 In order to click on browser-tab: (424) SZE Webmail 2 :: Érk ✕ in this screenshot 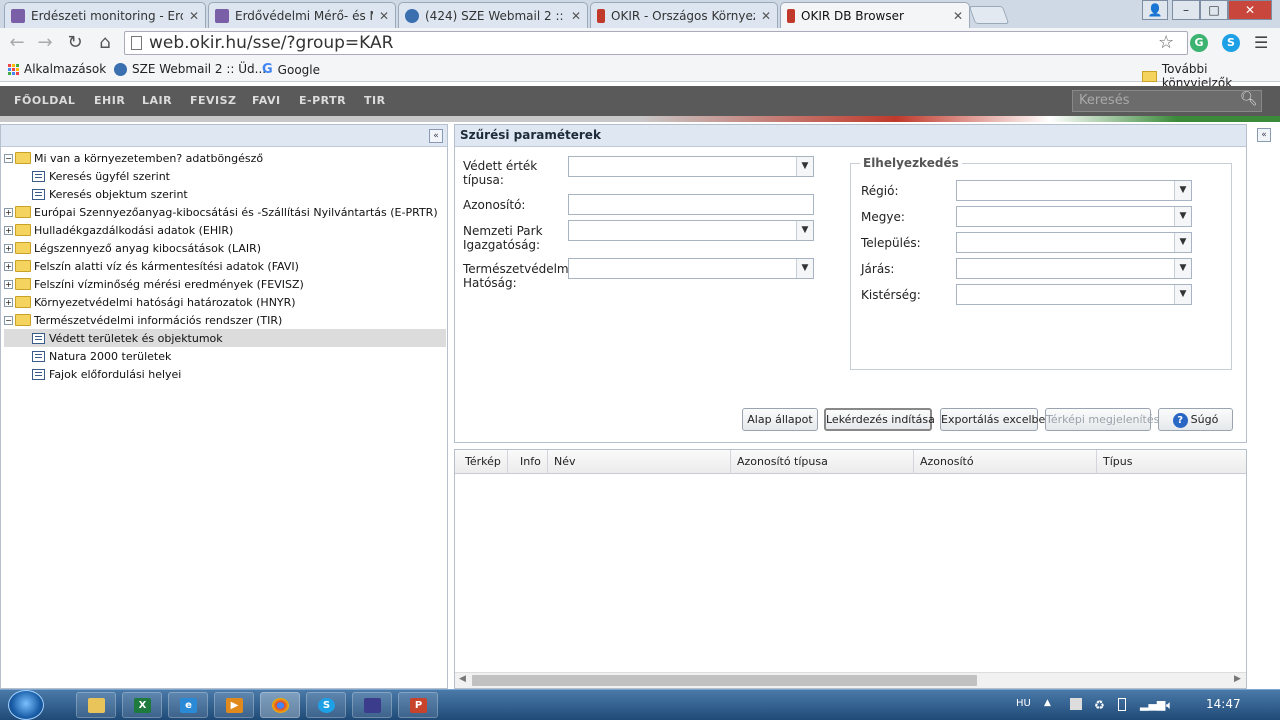, I will do `click(493, 15)`.